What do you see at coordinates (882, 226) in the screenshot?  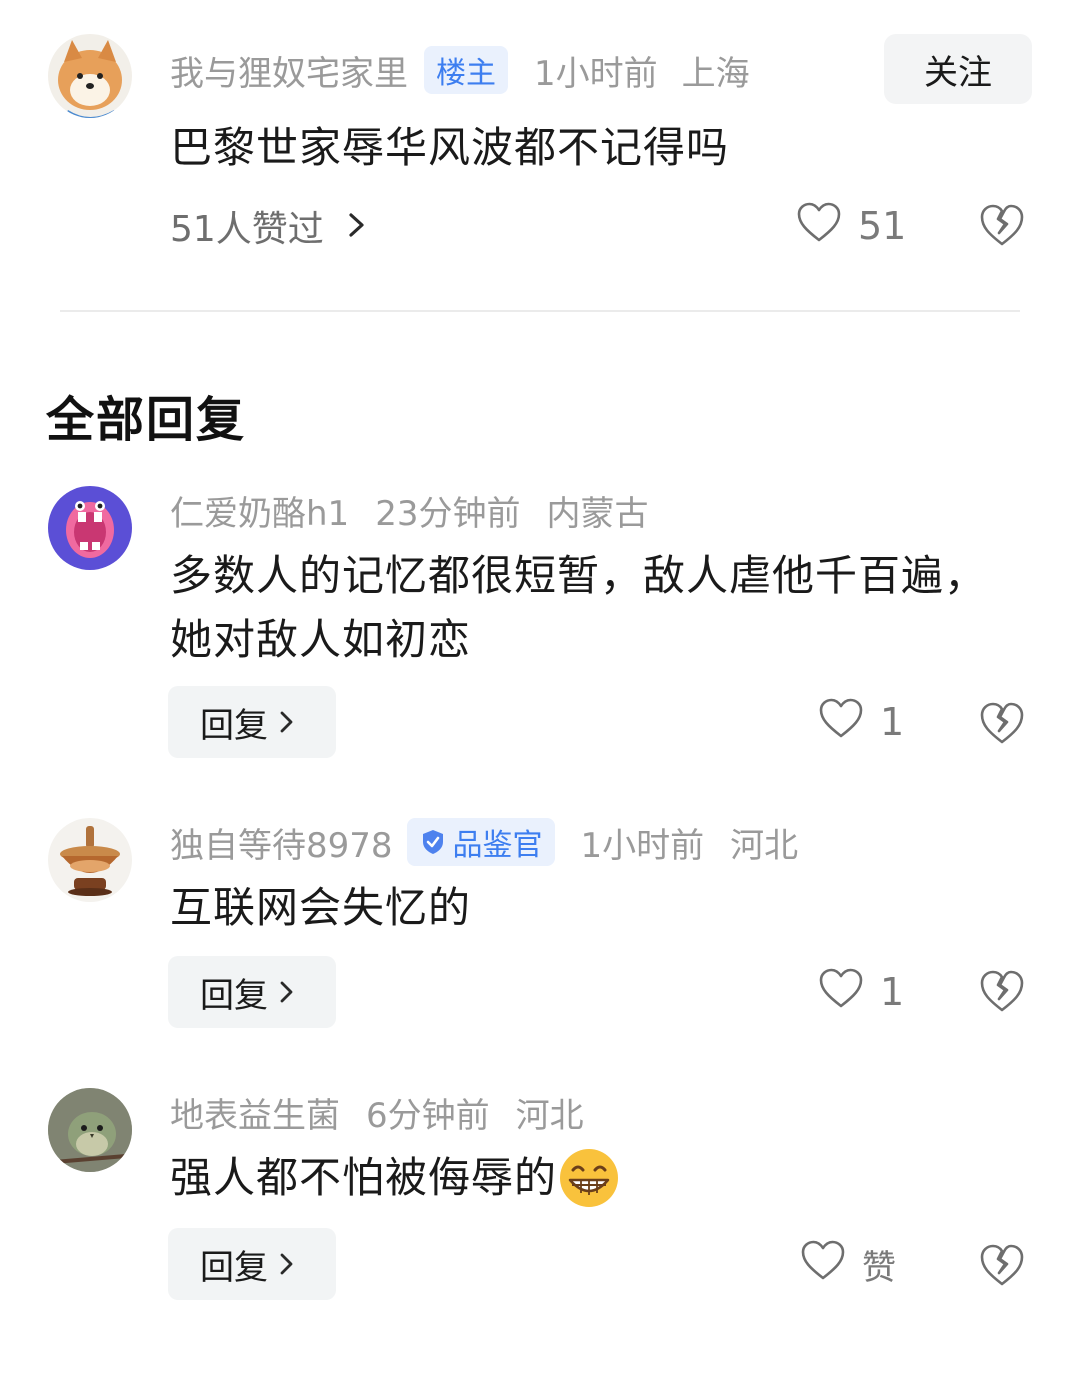 I see `post-like-count: 51` at bounding box center [882, 226].